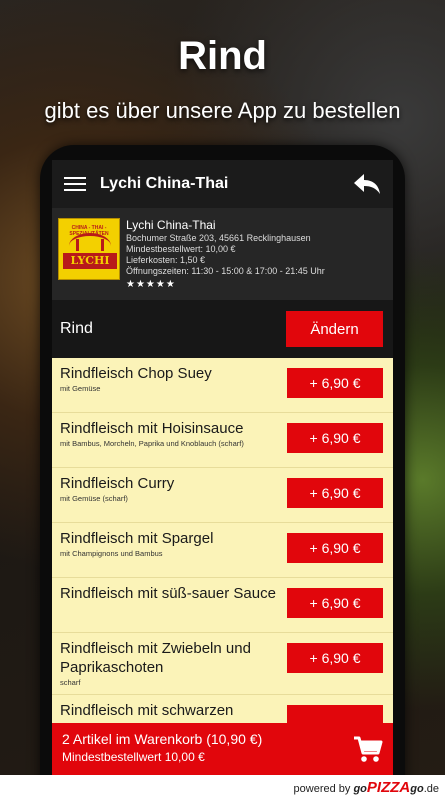  Describe the element at coordinates (222, 56) in the screenshot. I see `promo-title: Rind` at that location.